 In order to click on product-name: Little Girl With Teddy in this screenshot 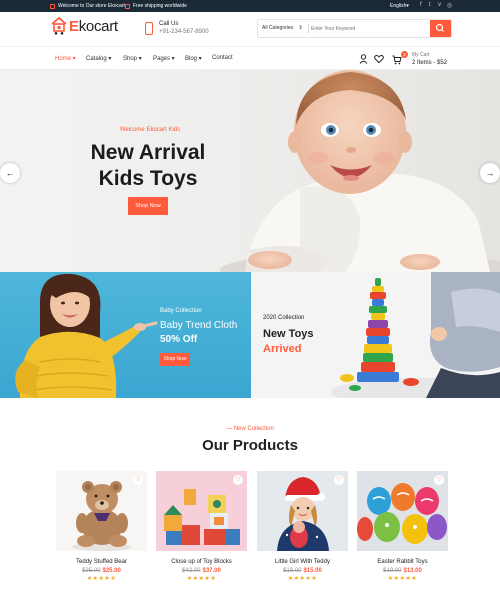, I will do `click(302, 562)`.